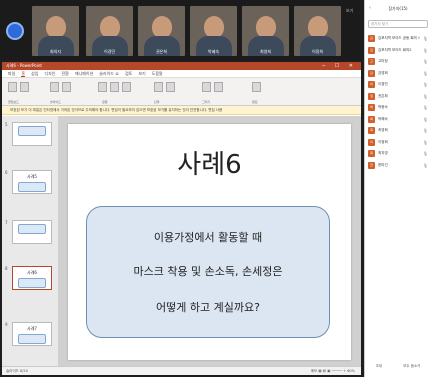 The image size is (431, 377). Describe the element at coordinates (66, 87) in the screenshot. I see `layout-icon` at that location.